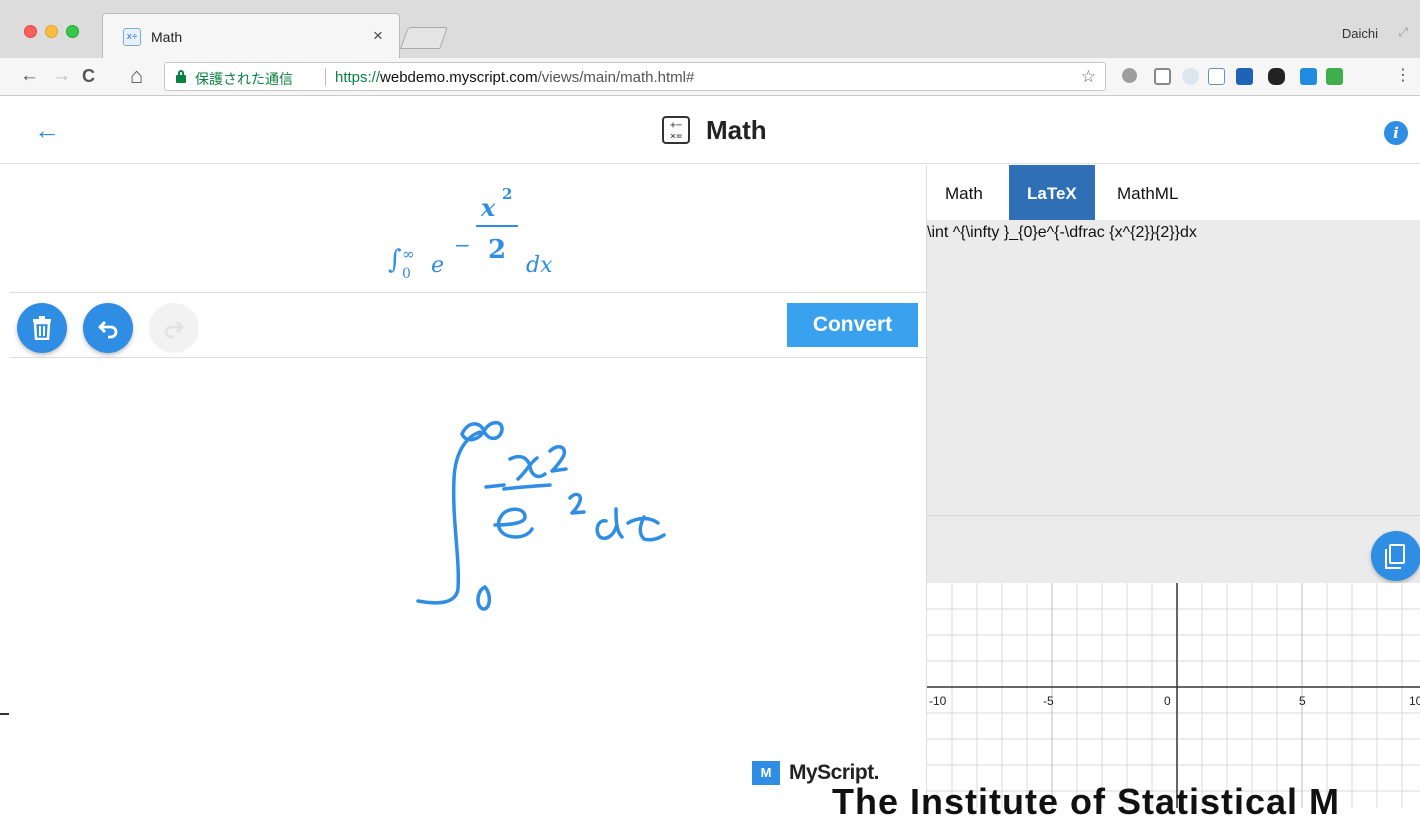 Image resolution: width=1420 pixels, height=823 pixels. I want to click on math-logo-icon: +− ×=, so click(676, 130).